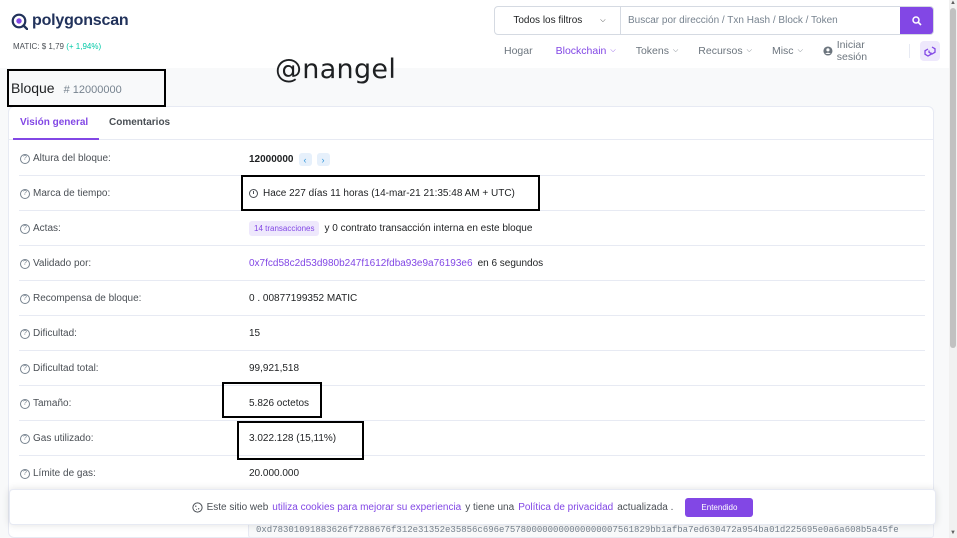 Image resolution: width=957 pixels, height=538 pixels. What do you see at coordinates (645, 507) in the screenshot?
I see `cookie-text-3: actualizada .` at bounding box center [645, 507].